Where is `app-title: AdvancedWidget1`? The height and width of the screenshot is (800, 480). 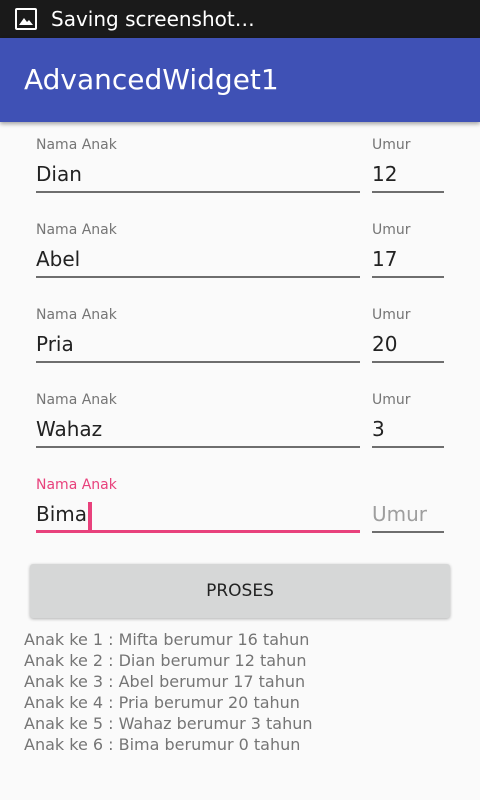 app-title: AdvancedWidget1 is located at coordinates (151, 79).